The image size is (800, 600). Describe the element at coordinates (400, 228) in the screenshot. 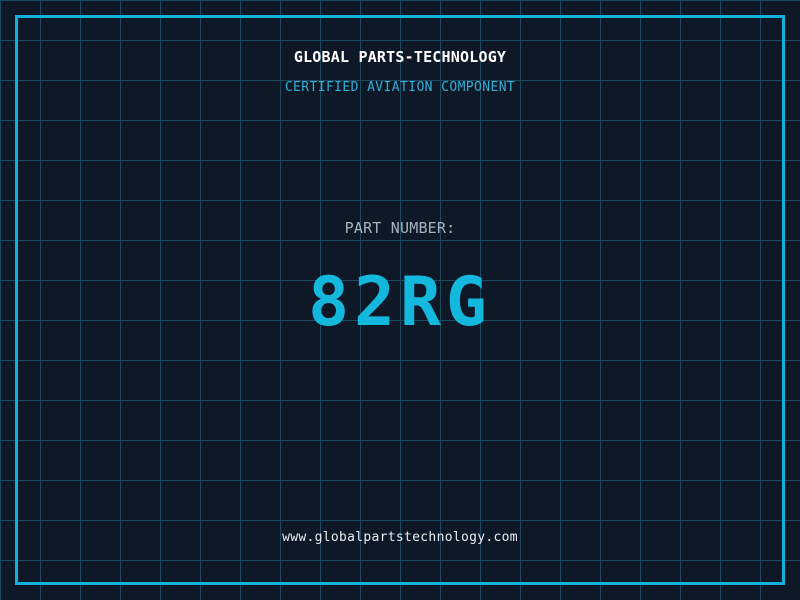

I see `part-number-label: PART NUMBER:` at that location.